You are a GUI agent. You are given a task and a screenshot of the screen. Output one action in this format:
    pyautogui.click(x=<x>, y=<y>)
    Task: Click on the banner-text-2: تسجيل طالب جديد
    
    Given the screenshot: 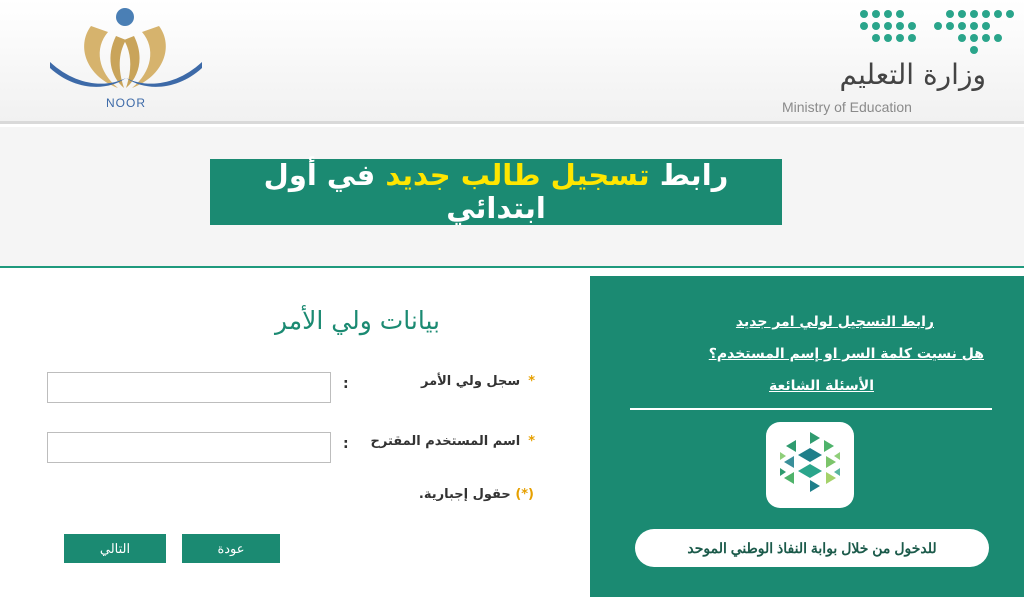 What is the action you would take?
    pyautogui.click(x=517, y=175)
    